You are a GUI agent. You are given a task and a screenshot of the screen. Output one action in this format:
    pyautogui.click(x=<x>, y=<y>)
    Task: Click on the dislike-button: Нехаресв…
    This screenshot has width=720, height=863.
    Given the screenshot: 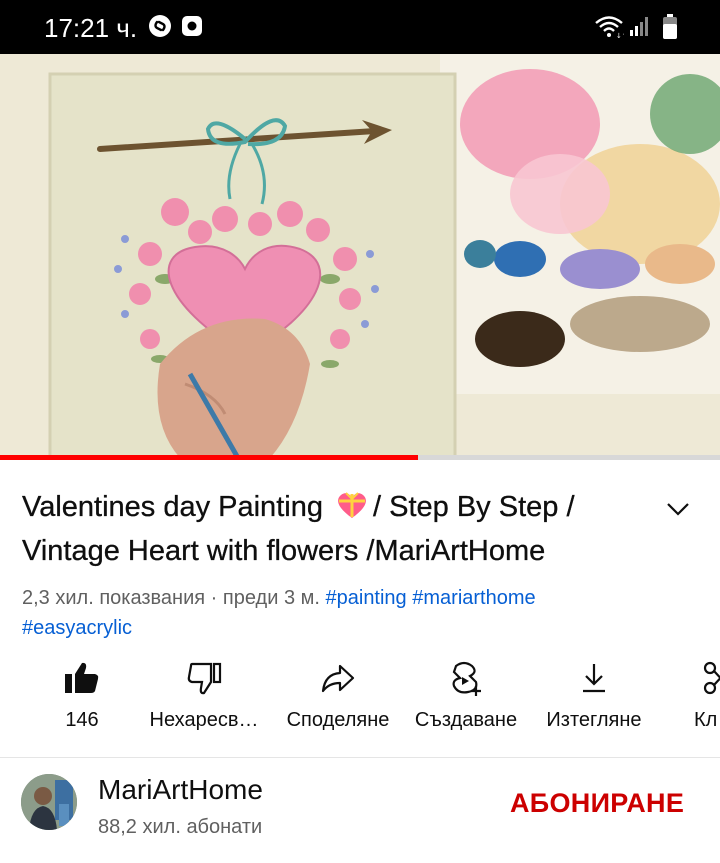 What is the action you would take?
    pyautogui.click(x=204, y=697)
    